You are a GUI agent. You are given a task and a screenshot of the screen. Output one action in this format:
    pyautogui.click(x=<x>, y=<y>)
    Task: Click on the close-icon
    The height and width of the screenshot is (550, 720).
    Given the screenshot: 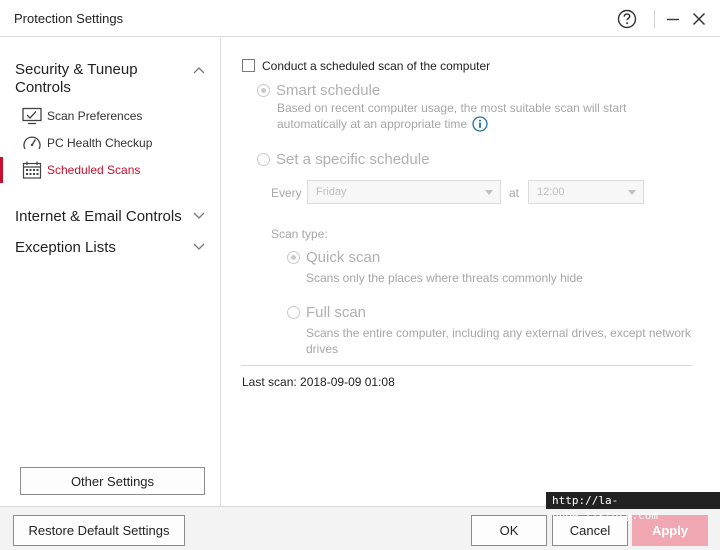 What is the action you would take?
    pyautogui.click(x=699, y=19)
    